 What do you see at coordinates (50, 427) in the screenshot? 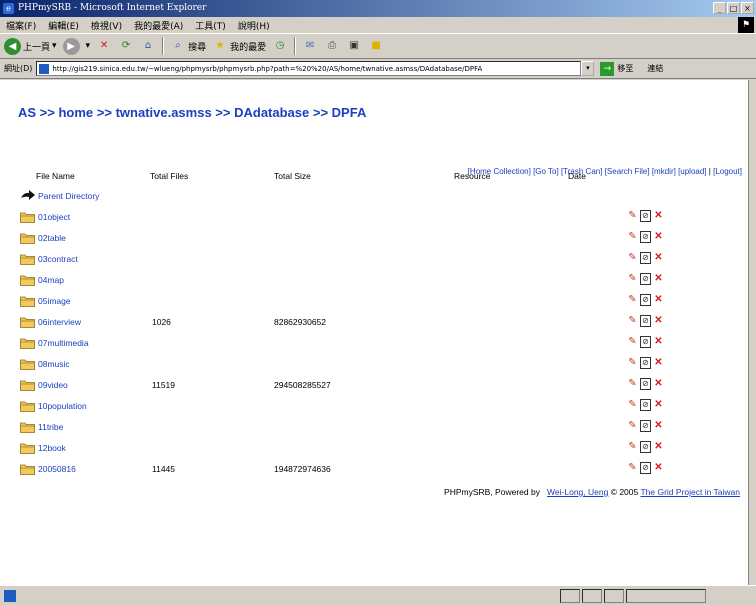
I see `folder-name-link: 11tribe` at bounding box center [50, 427].